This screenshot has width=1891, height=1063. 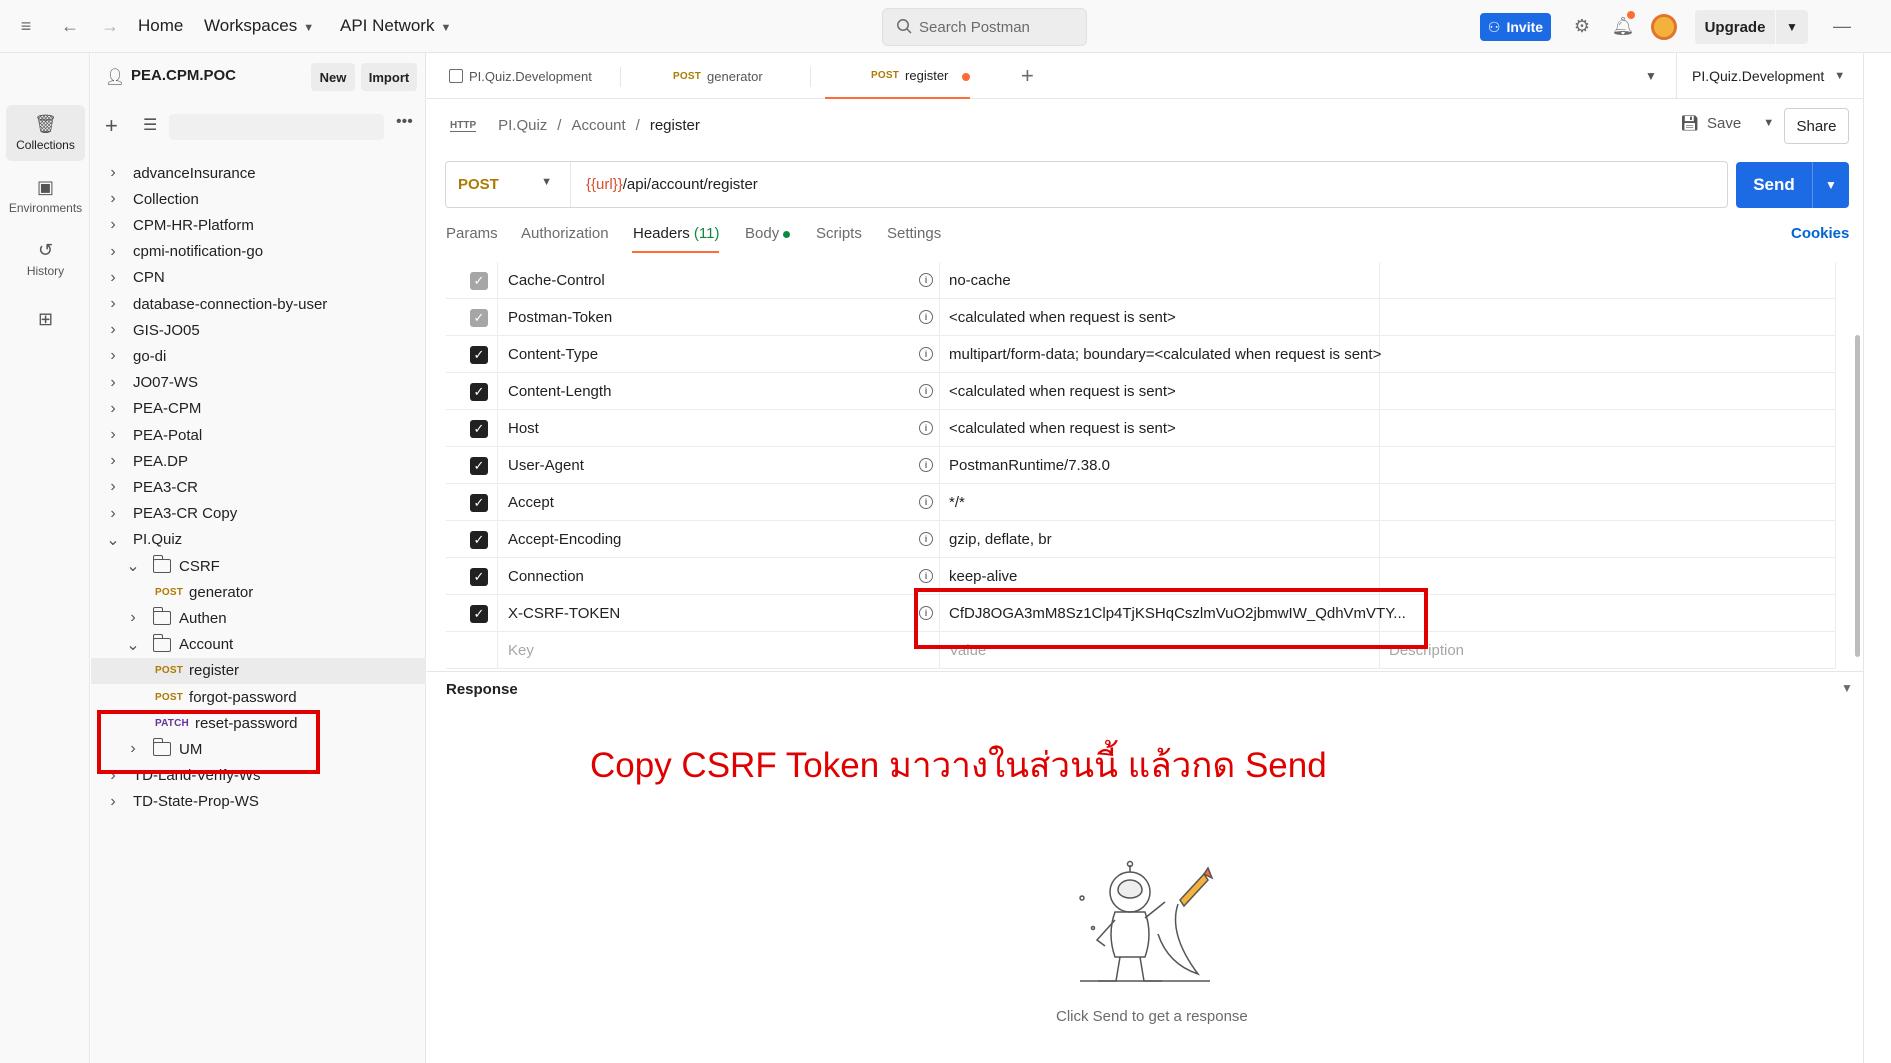 I want to click on header-value: keep-alive, so click(x=983, y=576).